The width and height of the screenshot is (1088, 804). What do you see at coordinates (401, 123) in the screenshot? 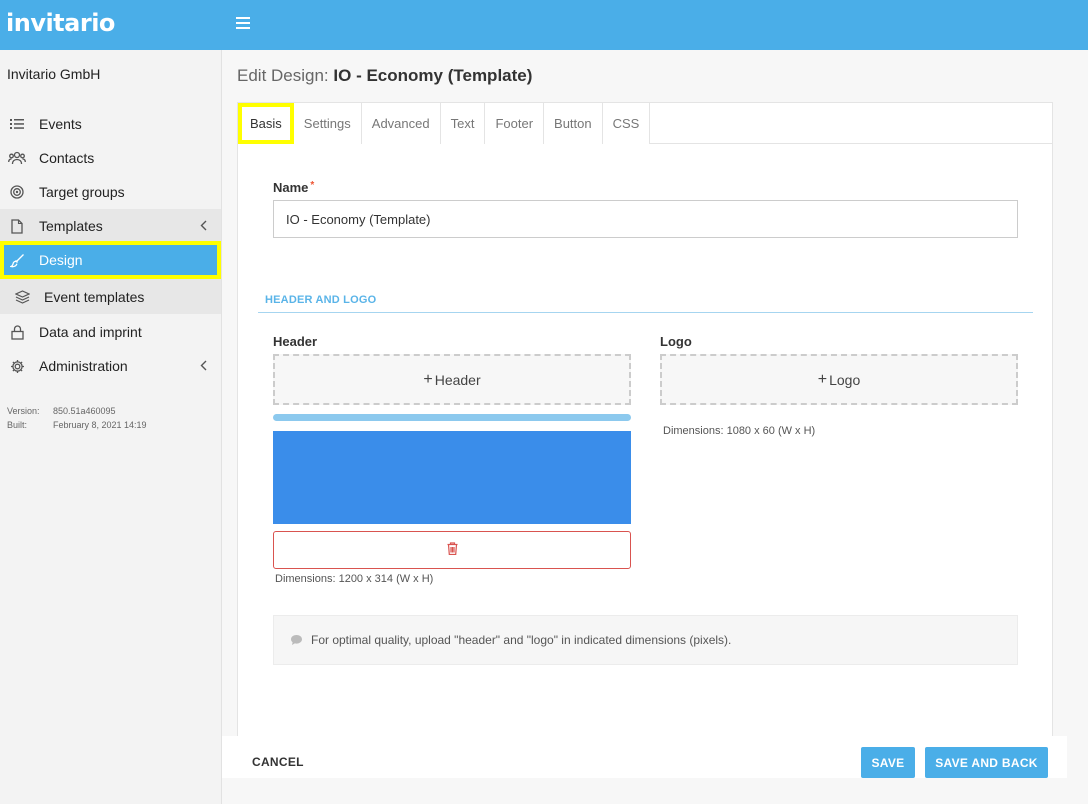
I see `tab-advanced: Advanced` at bounding box center [401, 123].